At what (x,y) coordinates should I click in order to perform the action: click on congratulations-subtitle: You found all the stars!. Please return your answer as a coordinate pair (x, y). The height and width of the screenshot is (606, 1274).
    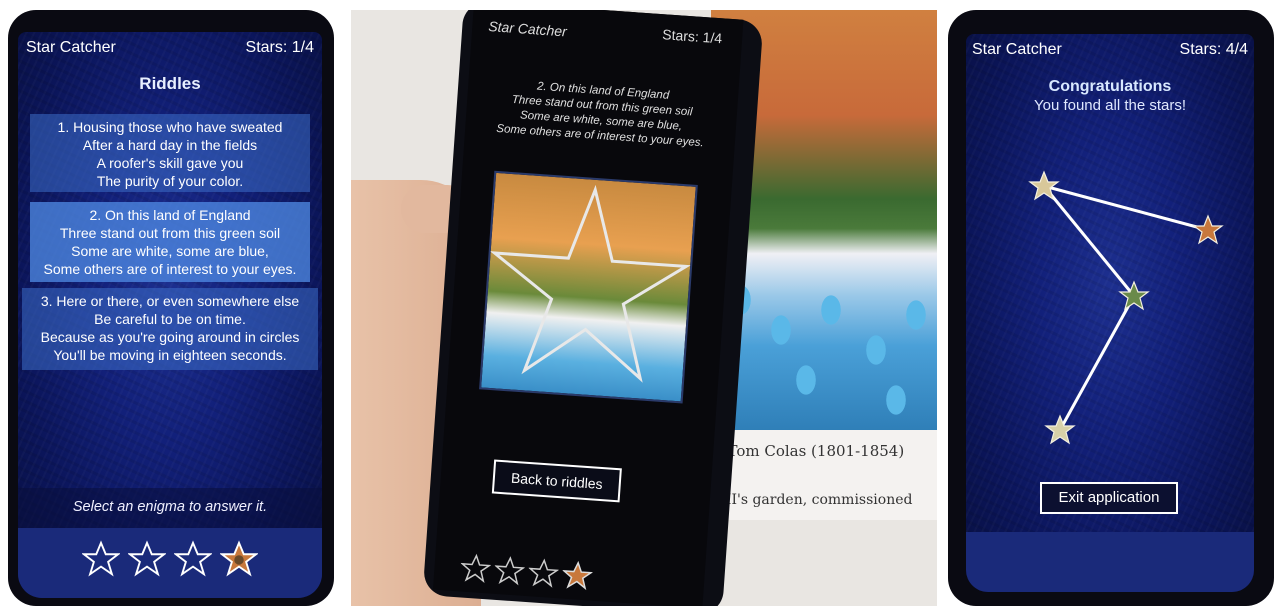
    Looking at the image, I should click on (1110, 105).